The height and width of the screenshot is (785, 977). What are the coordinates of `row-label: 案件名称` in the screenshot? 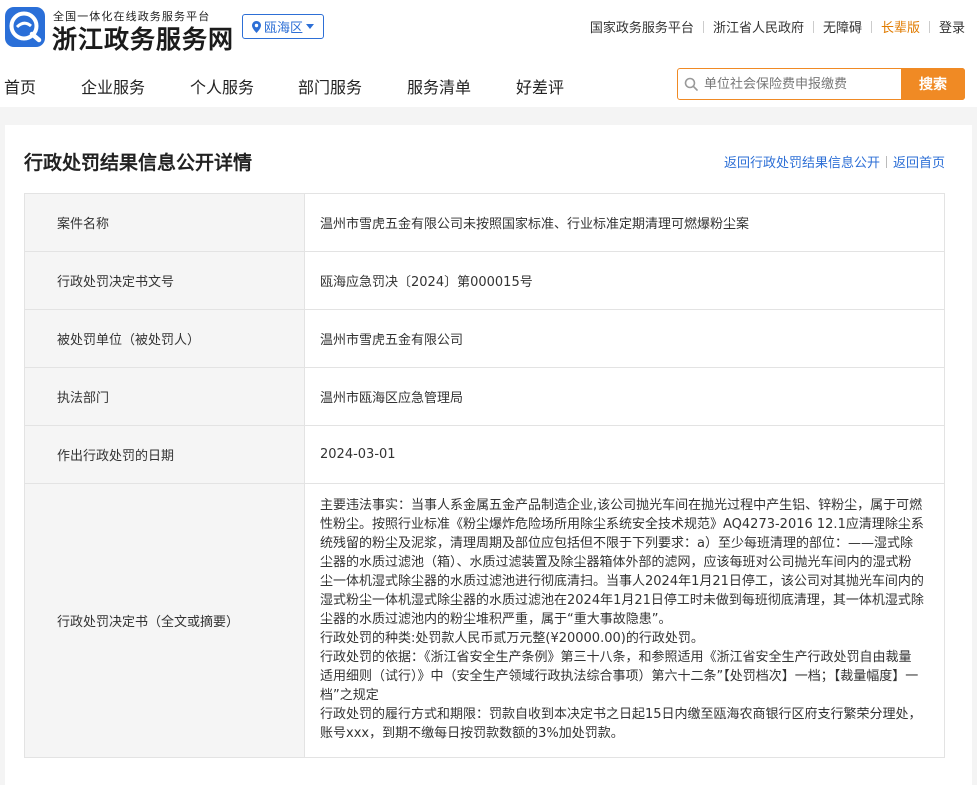 It's located at (164, 222).